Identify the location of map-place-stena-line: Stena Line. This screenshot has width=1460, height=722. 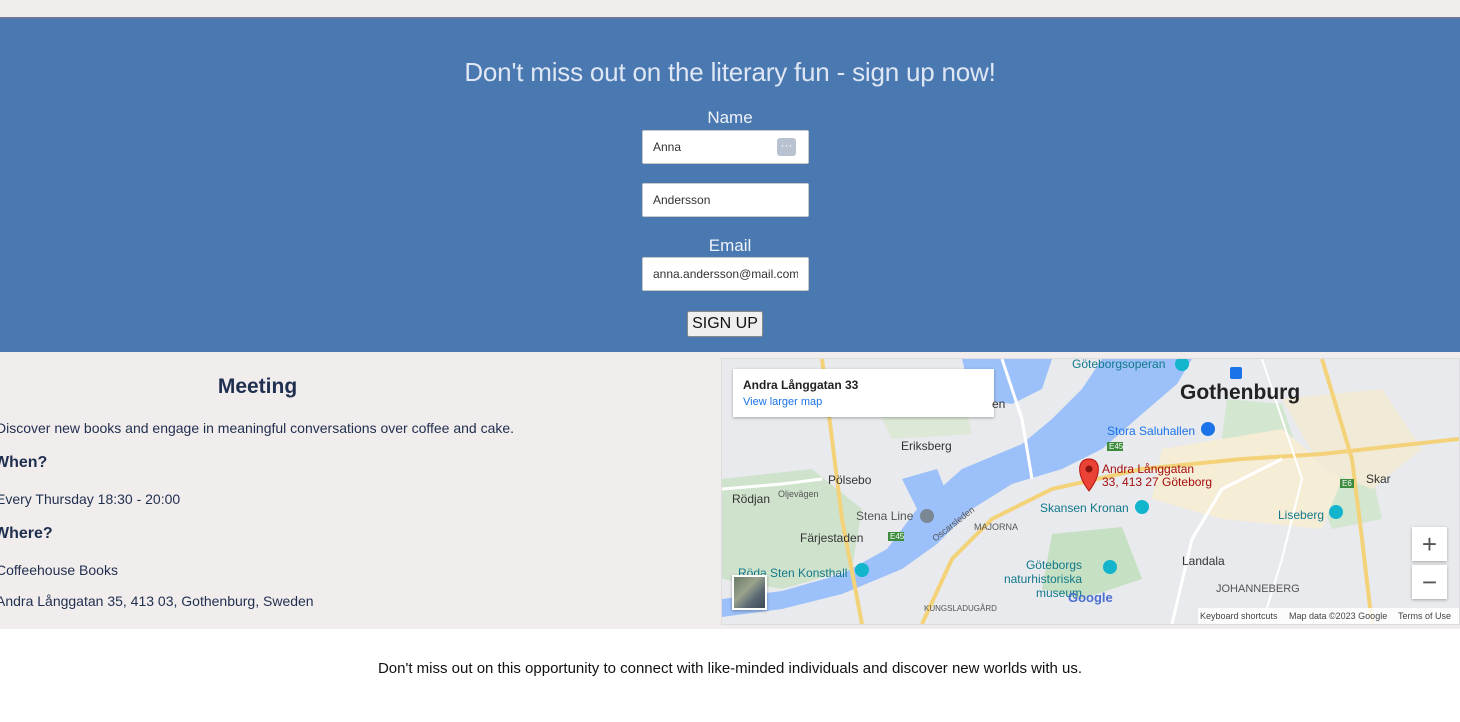
(885, 516).